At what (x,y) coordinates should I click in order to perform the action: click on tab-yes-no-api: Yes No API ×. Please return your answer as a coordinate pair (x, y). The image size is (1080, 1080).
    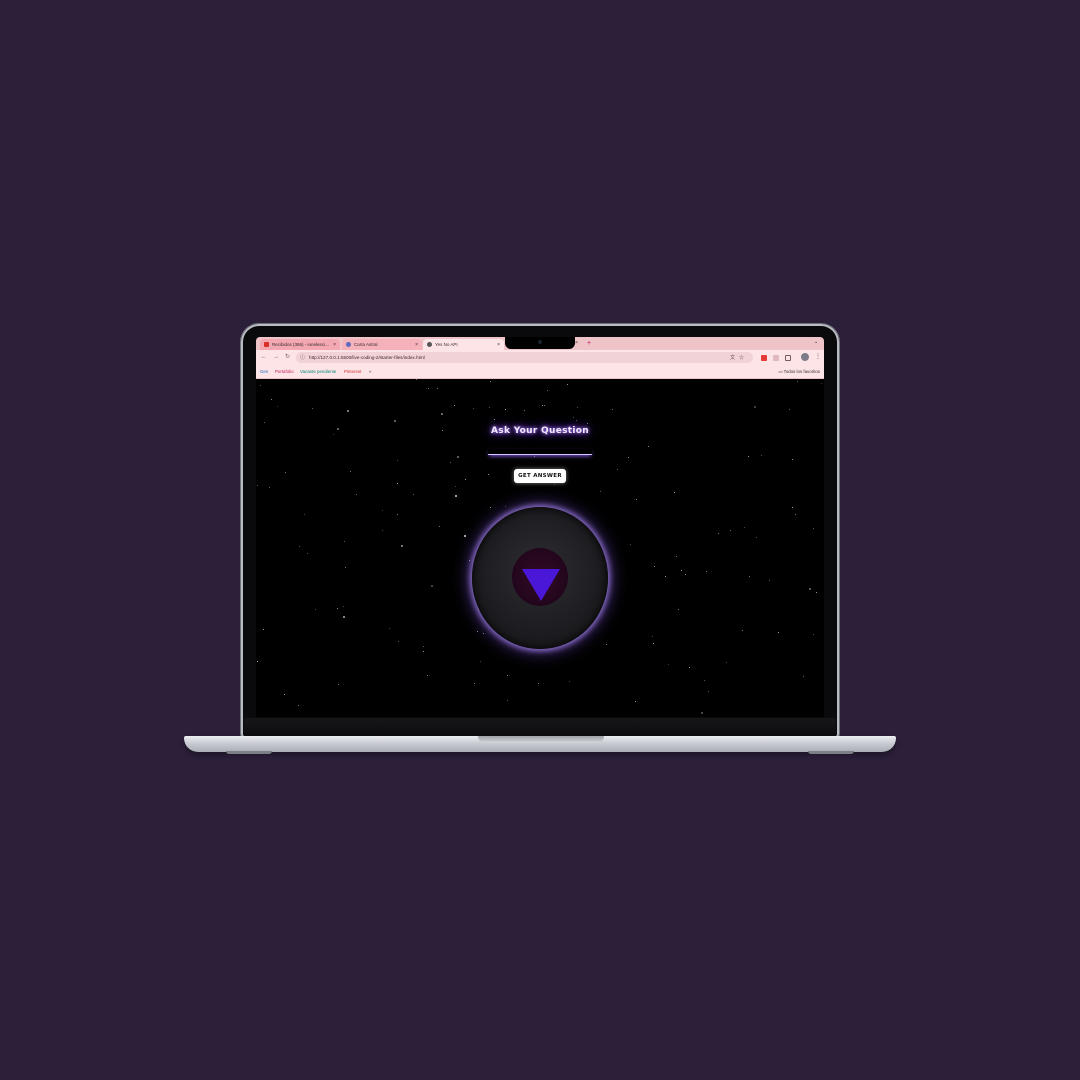
    Looking at the image, I should click on (463, 344).